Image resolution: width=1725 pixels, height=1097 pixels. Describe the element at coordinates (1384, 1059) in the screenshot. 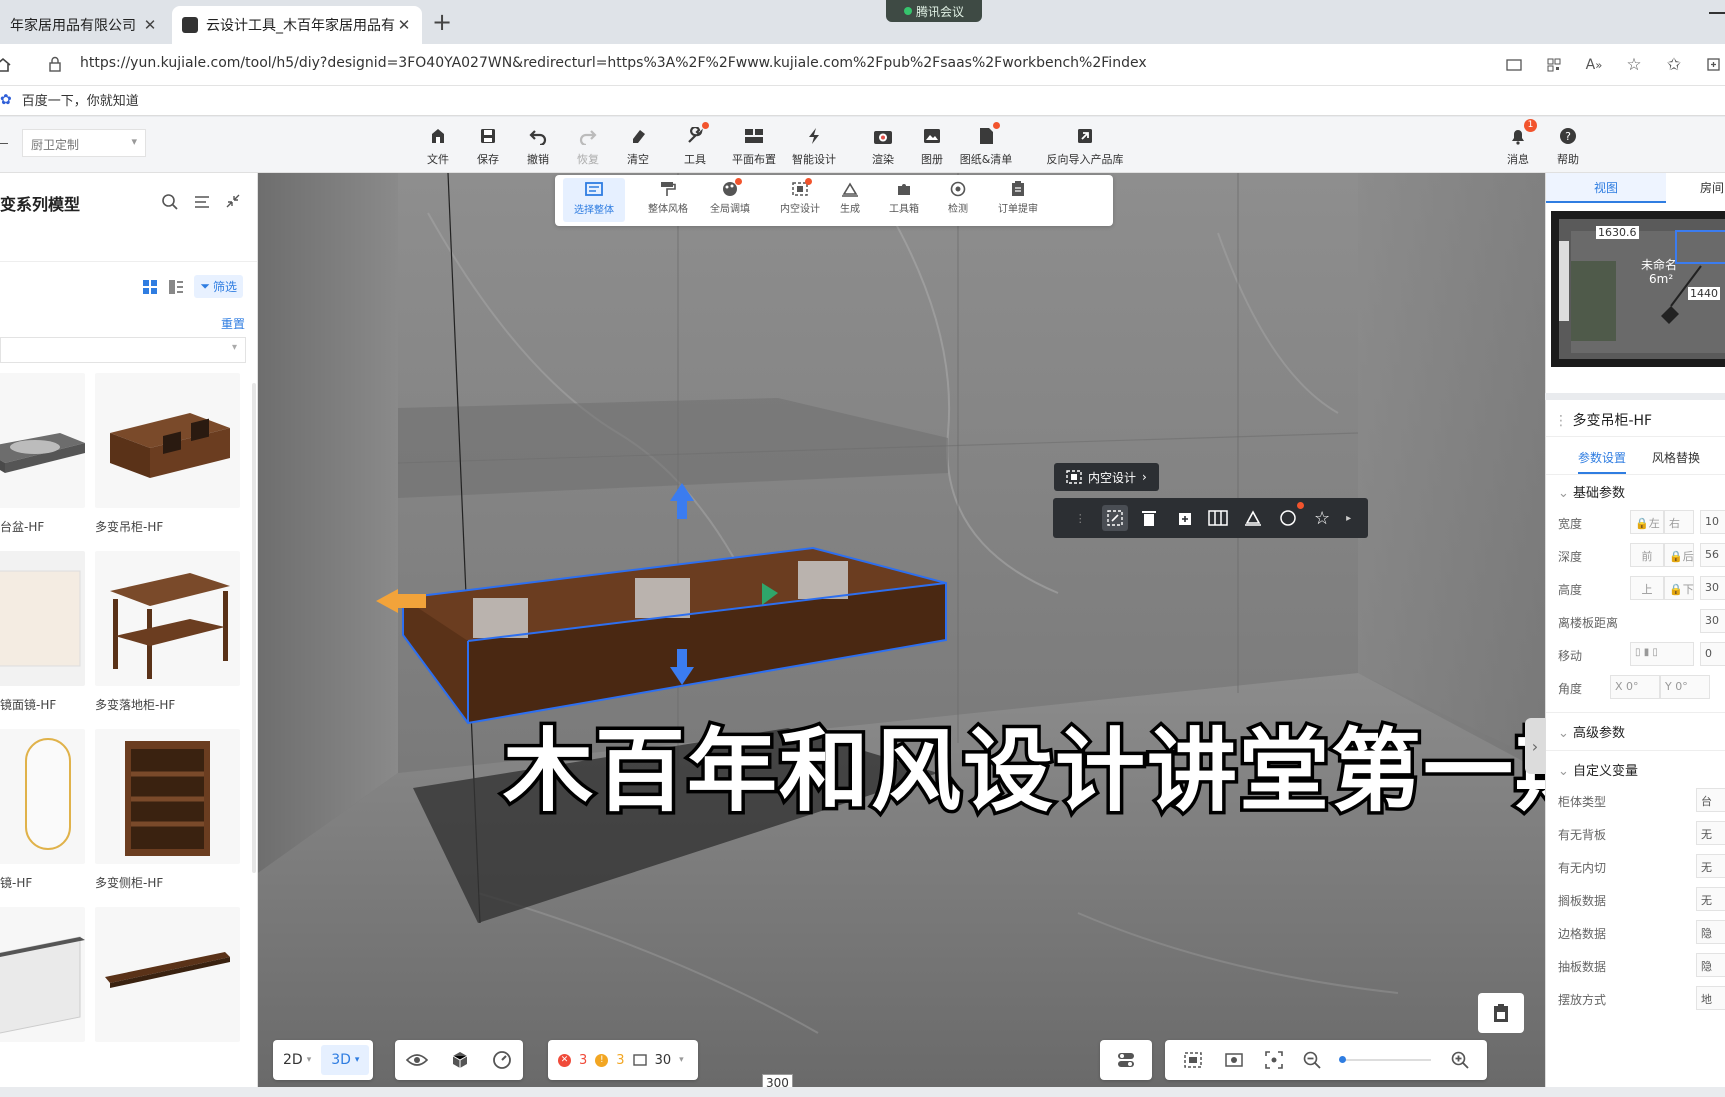

I see `zoom-slider` at that location.